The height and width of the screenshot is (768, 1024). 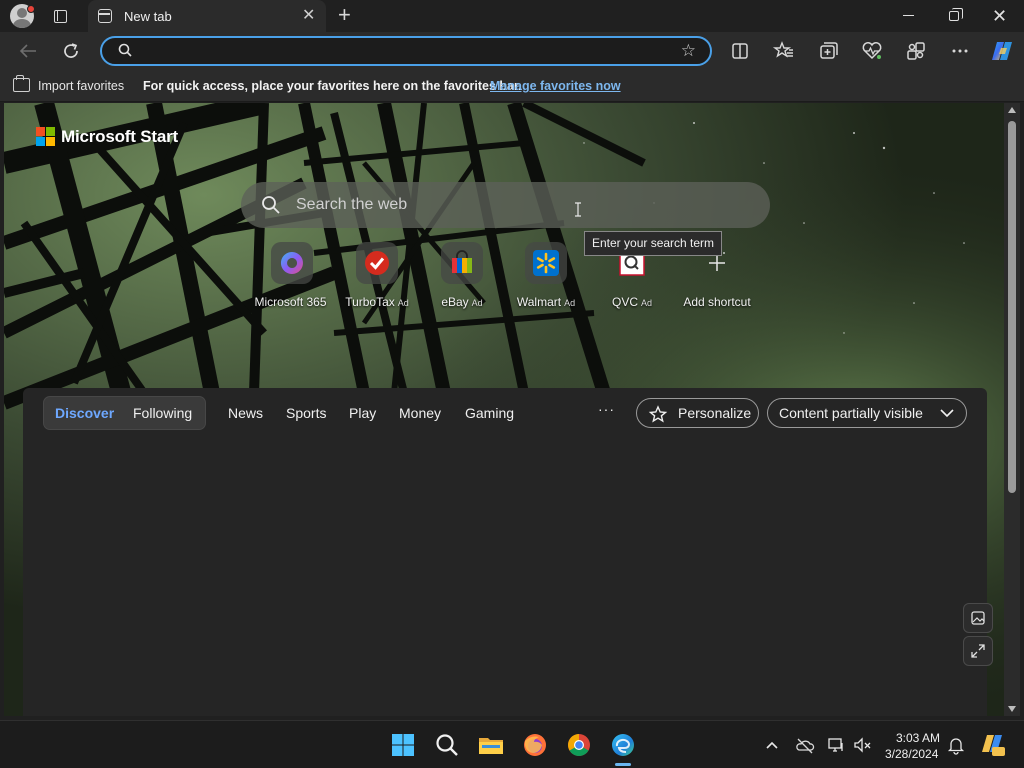 What do you see at coordinates (546, 263) in the screenshot?
I see `walmart-icon` at bounding box center [546, 263].